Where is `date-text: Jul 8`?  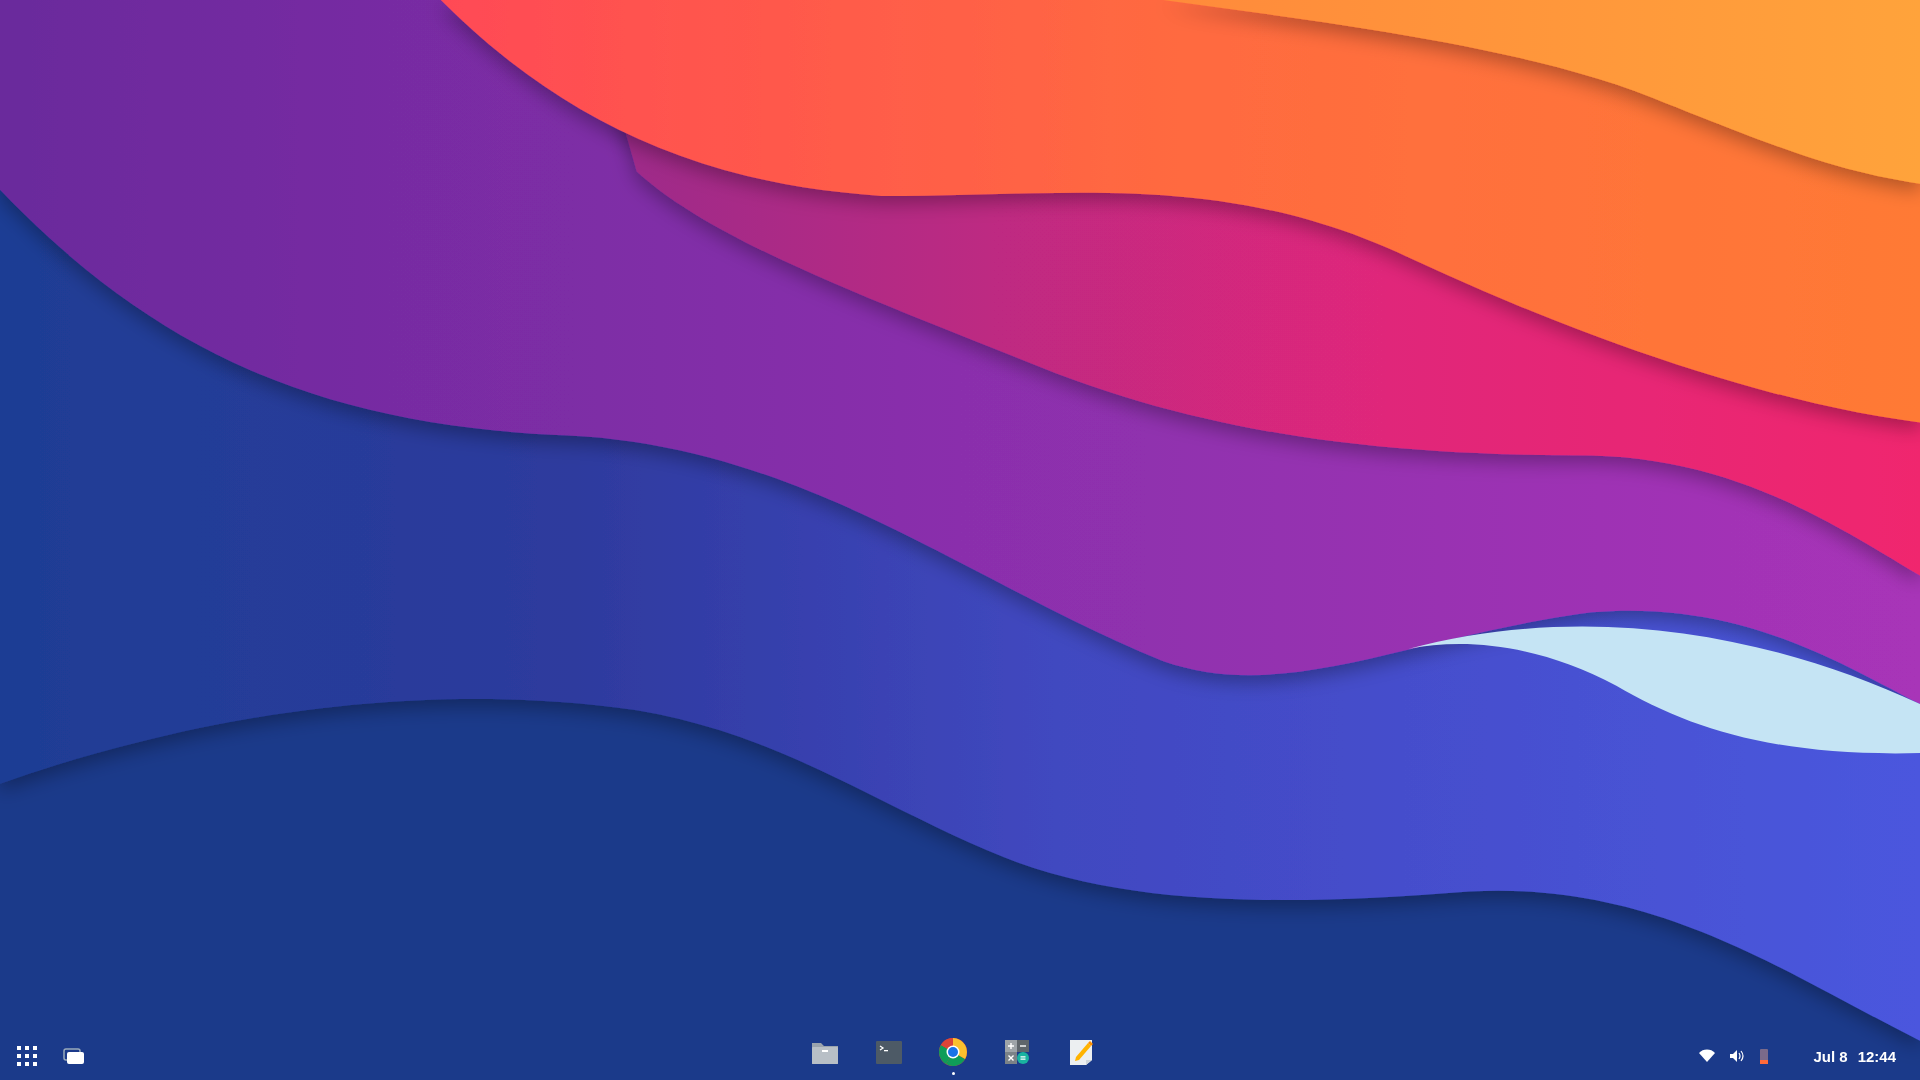 date-text: Jul 8 is located at coordinates (1830, 1056).